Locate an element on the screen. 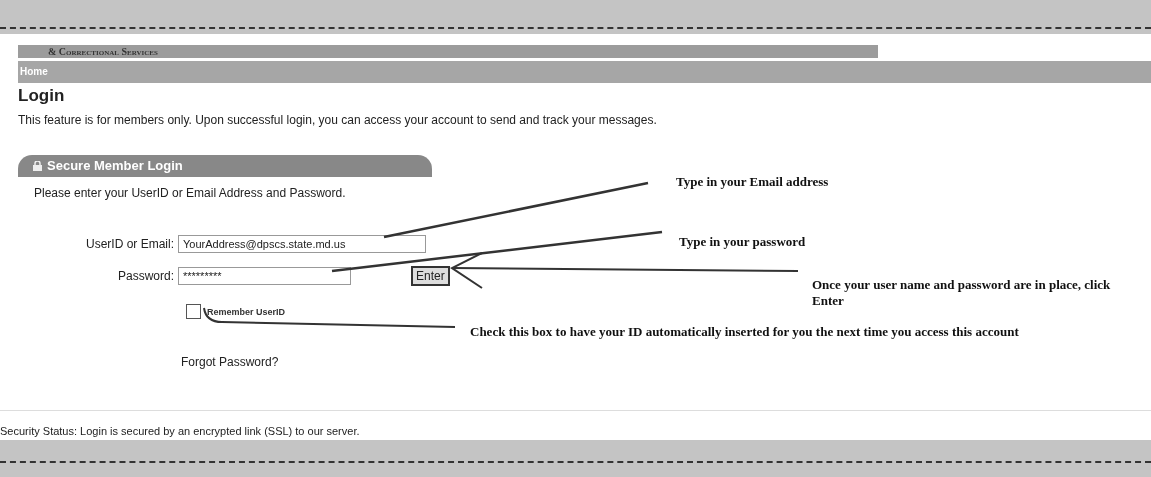  checkbox-label: Remember UserID is located at coordinates (246, 311).